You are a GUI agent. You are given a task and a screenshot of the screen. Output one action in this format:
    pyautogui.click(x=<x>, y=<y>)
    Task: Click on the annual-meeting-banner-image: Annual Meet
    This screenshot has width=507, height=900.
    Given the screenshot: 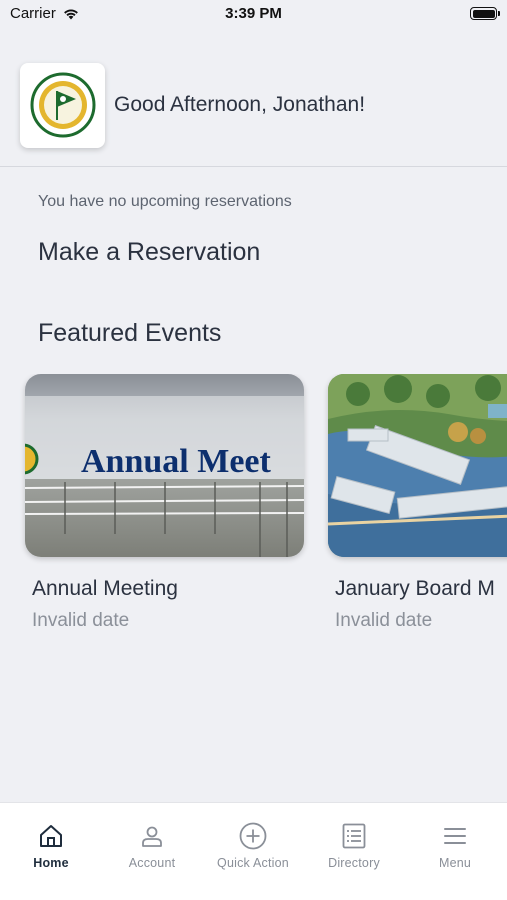 What is the action you would take?
    pyautogui.click(x=164, y=465)
    